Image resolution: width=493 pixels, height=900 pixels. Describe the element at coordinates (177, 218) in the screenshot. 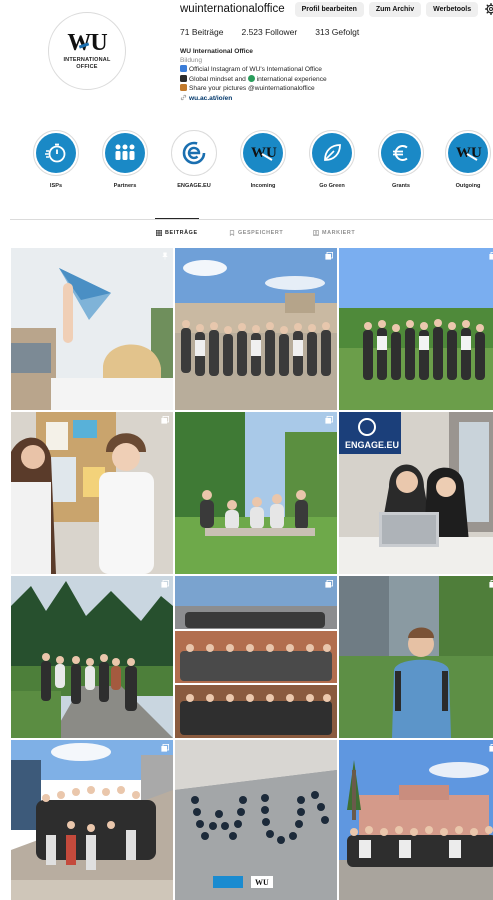

I see `active-tab-indicator` at that location.